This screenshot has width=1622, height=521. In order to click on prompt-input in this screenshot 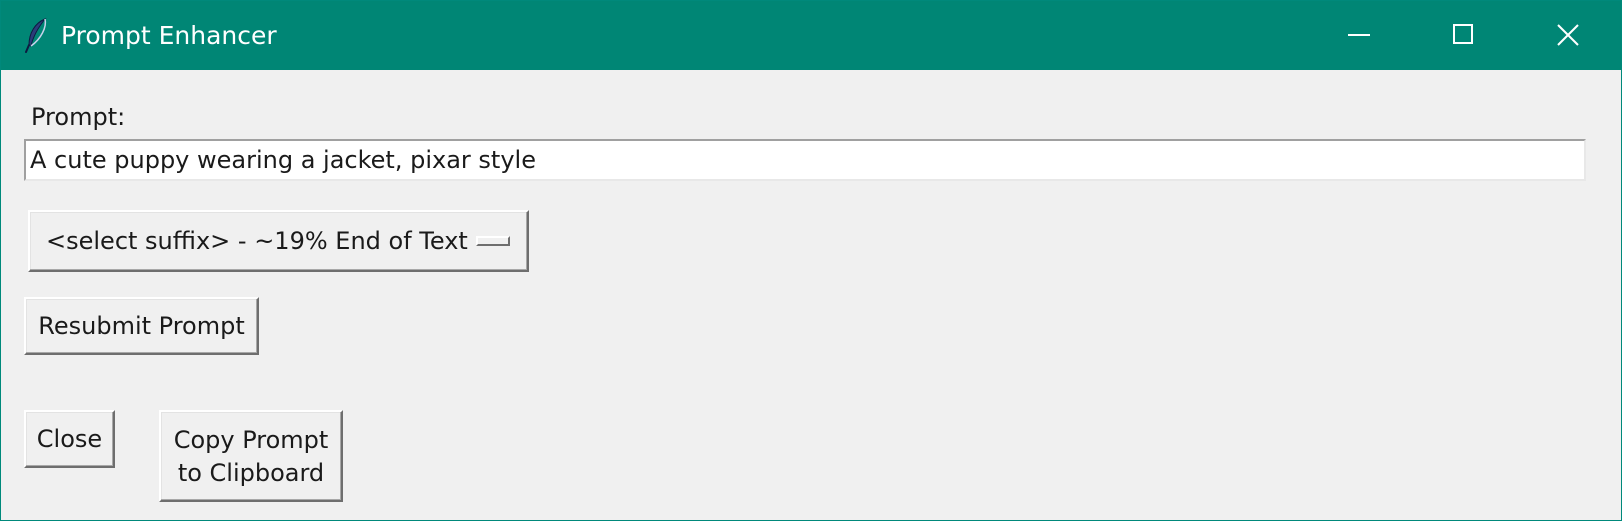, I will do `click(805, 160)`.